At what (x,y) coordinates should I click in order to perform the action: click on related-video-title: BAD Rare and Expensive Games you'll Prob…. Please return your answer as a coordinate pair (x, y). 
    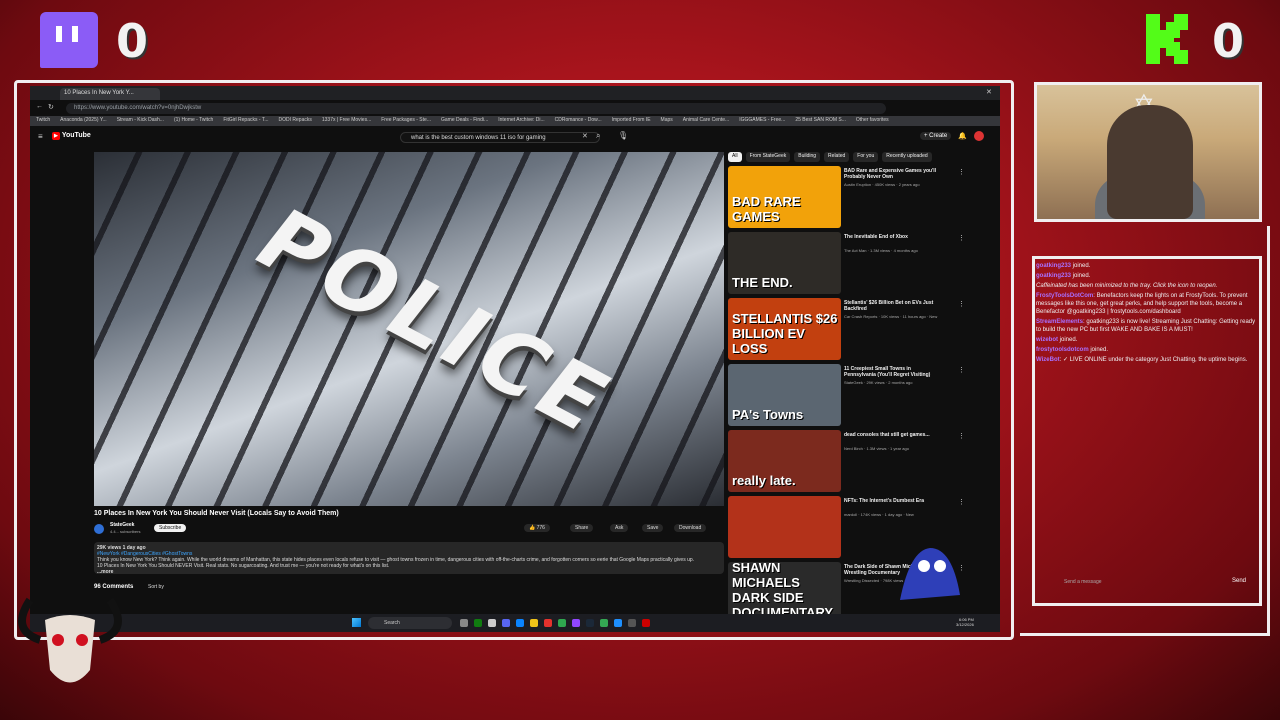
    Looking at the image, I should click on (894, 174).